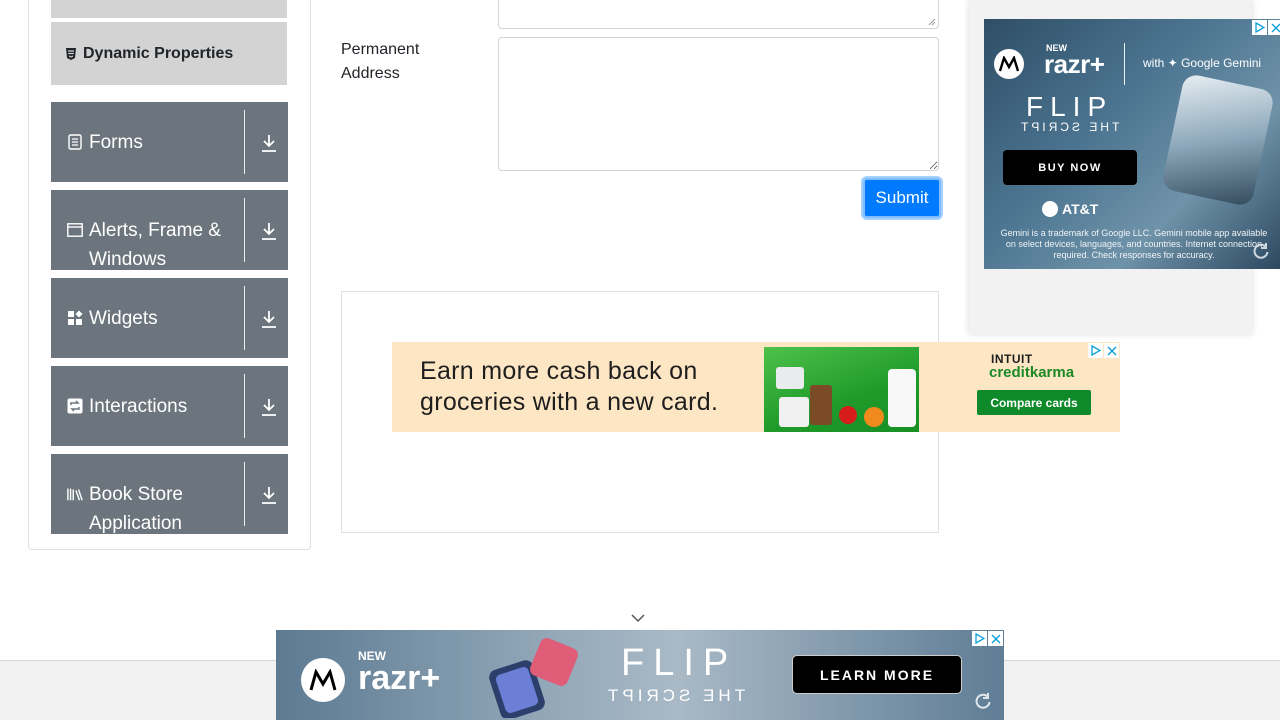 The width and height of the screenshot is (1280, 720). What do you see at coordinates (902, 198) in the screenshot?
I see `submit-button: Submit` at bounding box center [902, 198].